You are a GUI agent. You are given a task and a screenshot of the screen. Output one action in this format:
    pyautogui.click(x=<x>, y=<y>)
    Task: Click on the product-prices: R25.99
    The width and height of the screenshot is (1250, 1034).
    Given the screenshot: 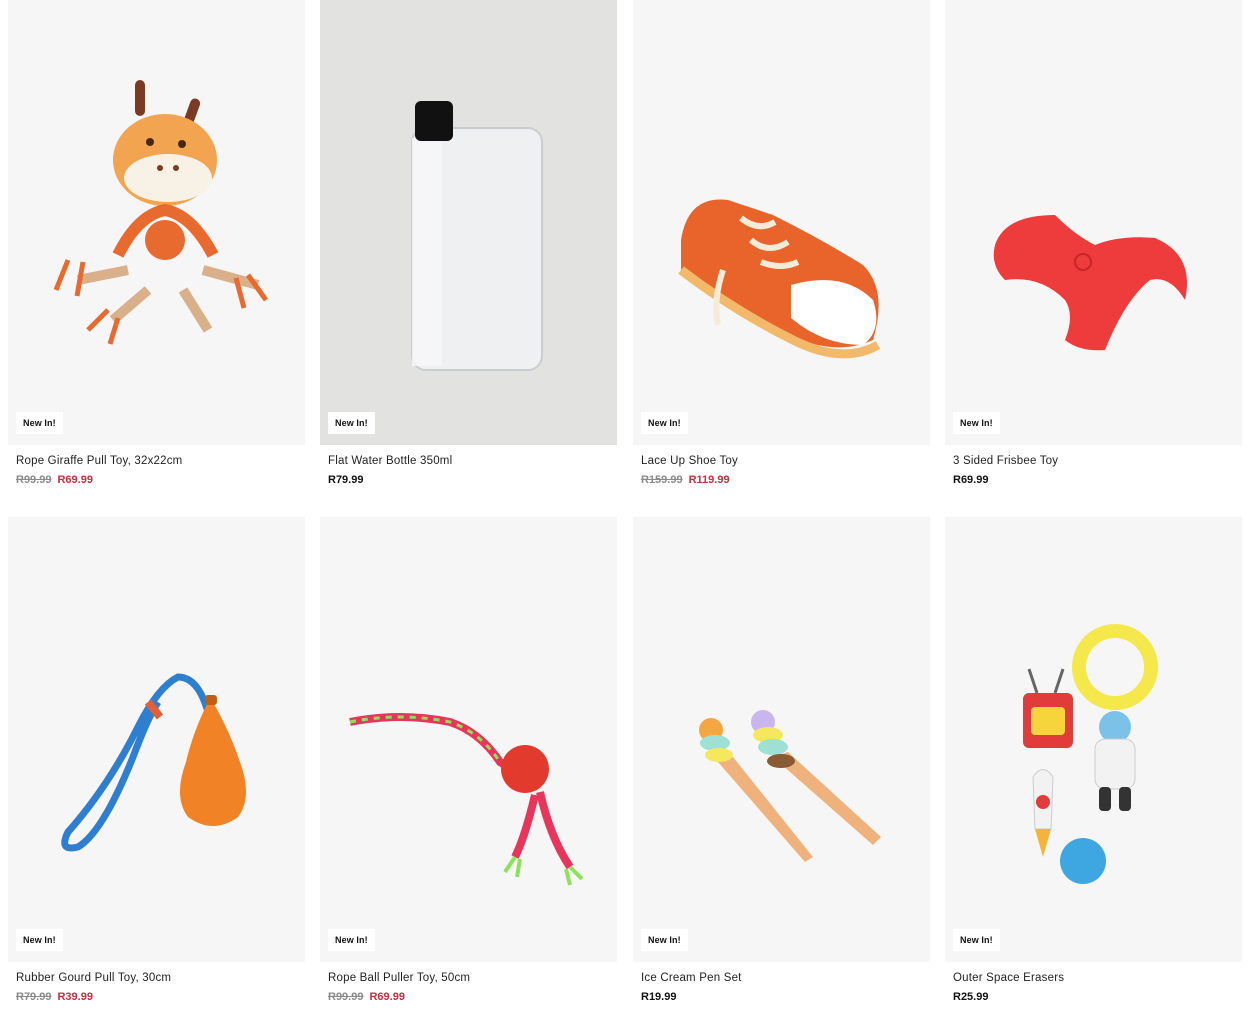 What is the action you would take?
    pyautogui.click(x=970, y=997)
    